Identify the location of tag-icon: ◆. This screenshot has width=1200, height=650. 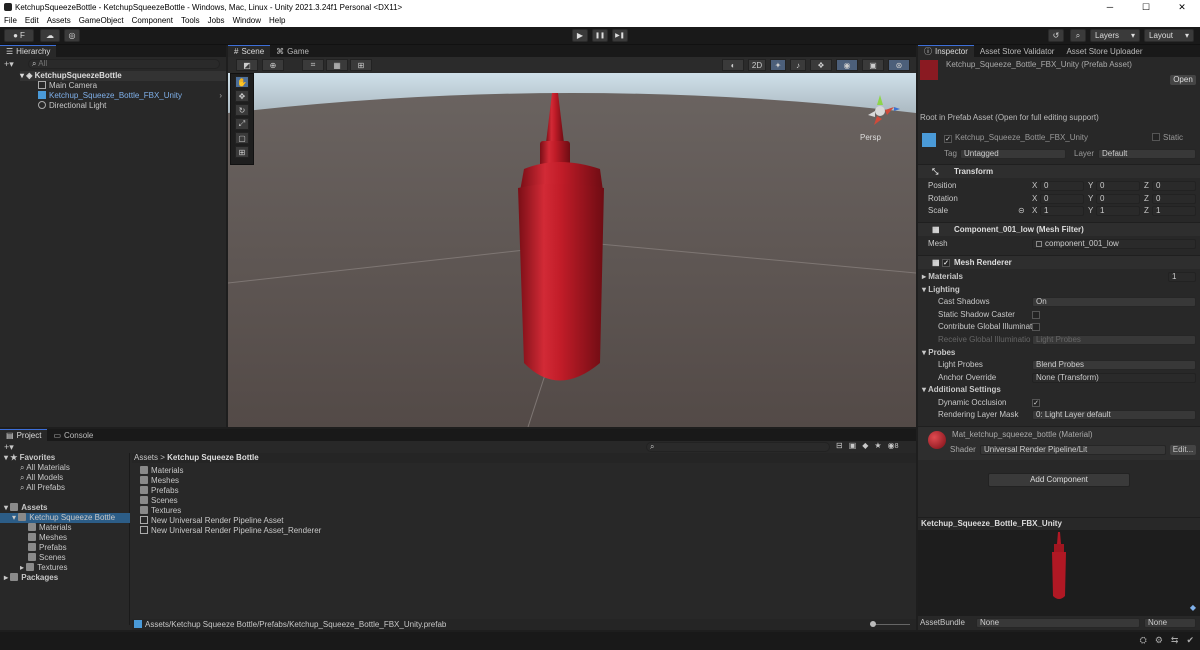
(865, 445).